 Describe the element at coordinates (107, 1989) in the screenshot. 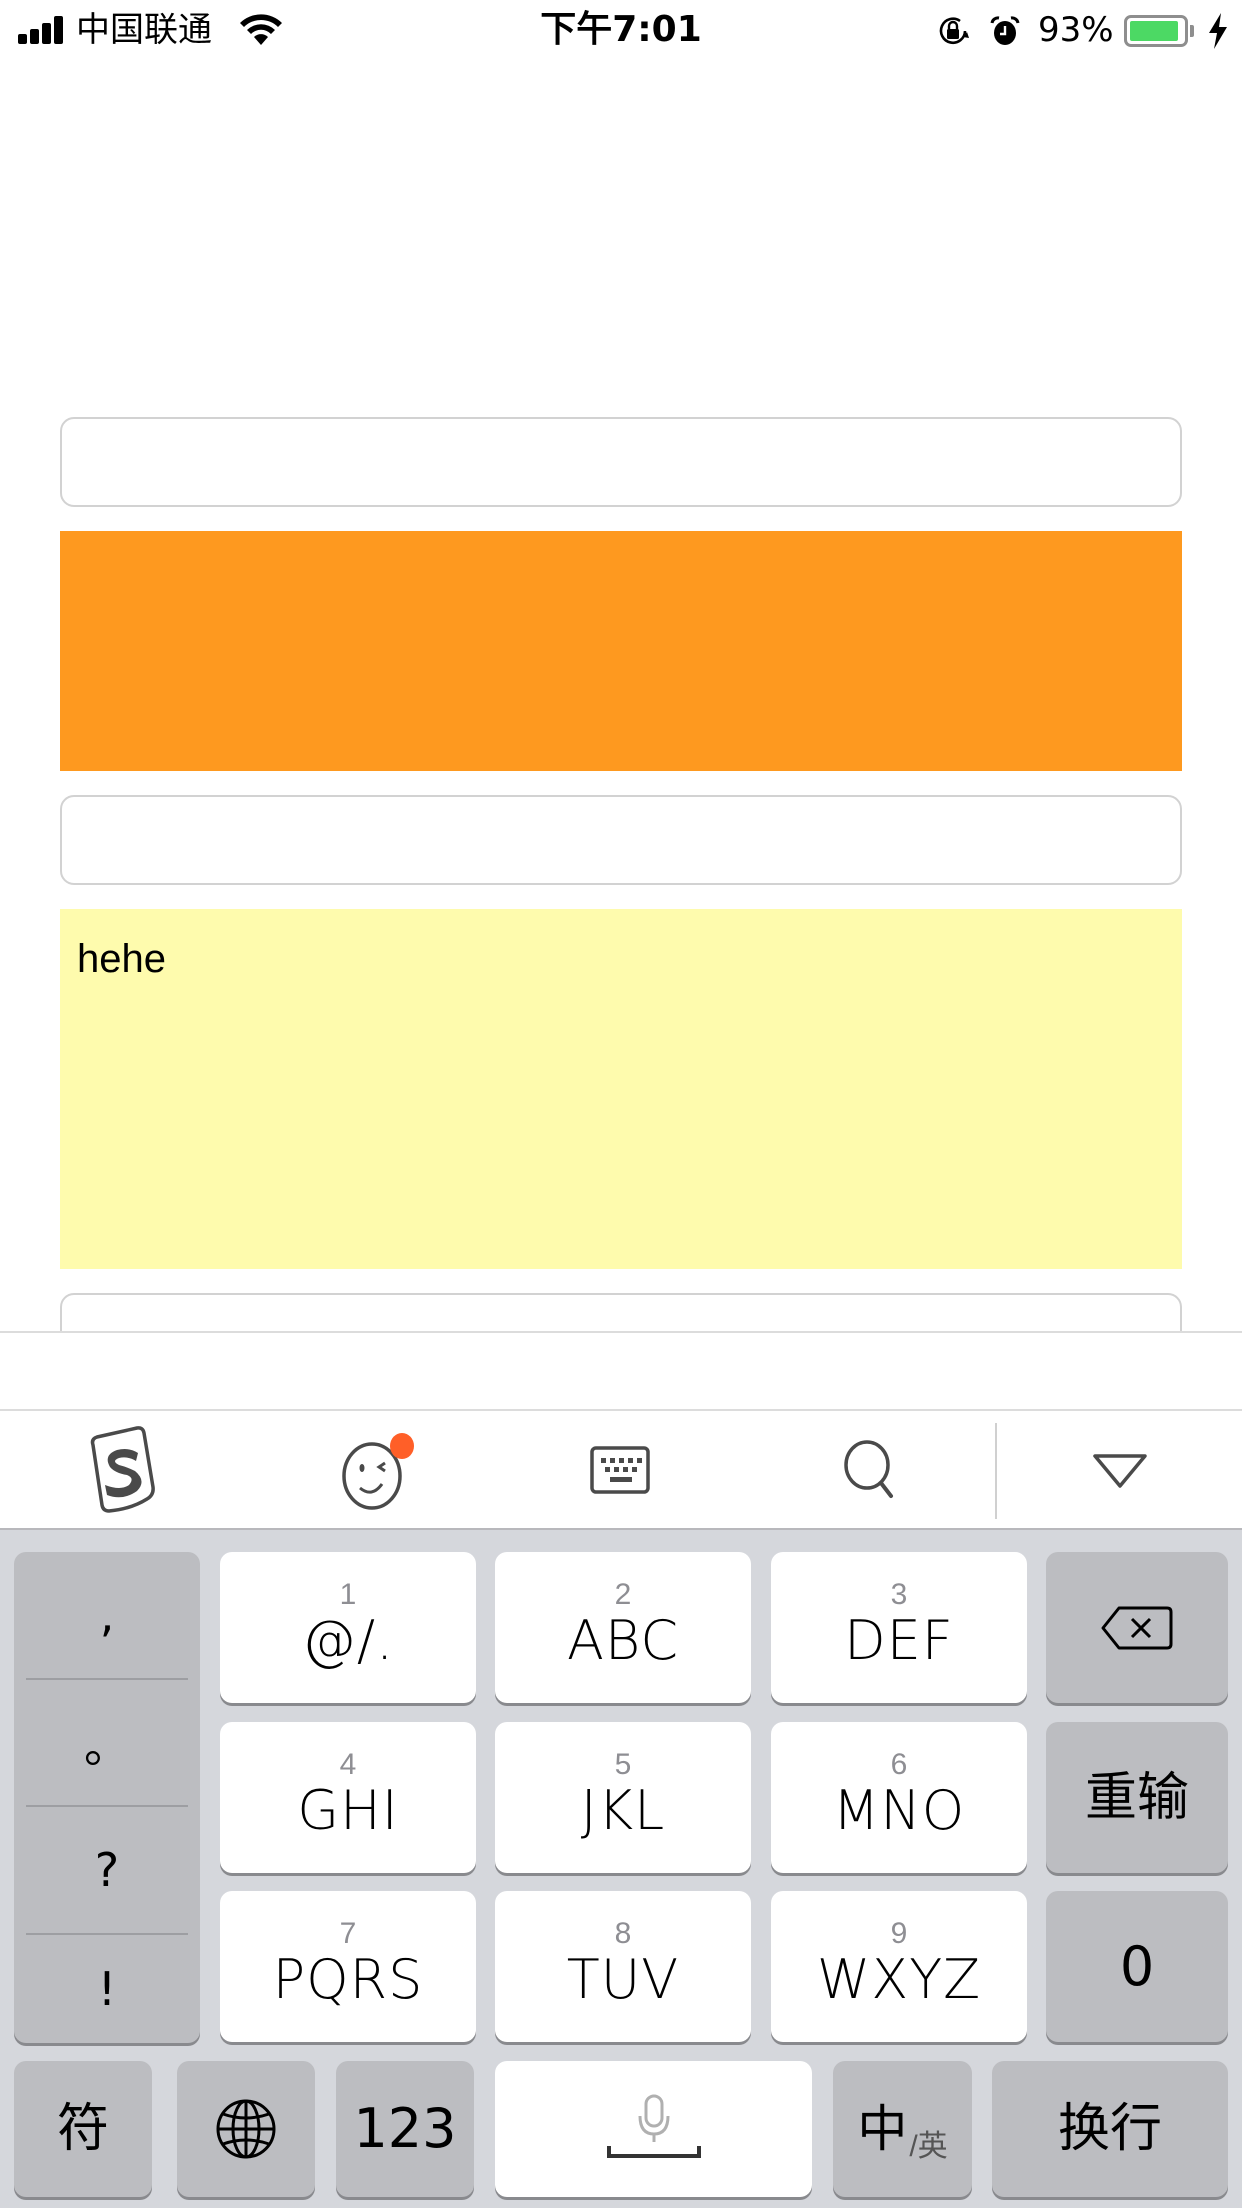

I see `punct-exclaim-key: !` at that location.